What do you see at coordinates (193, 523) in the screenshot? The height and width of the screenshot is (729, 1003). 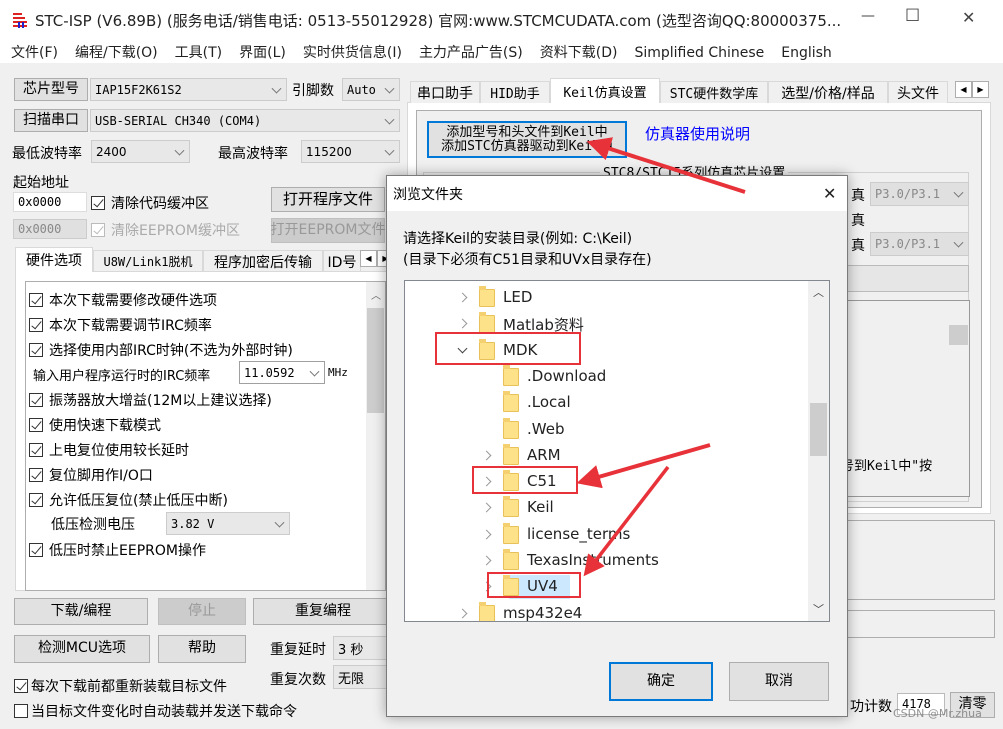 I see `lvd-value: 3.82 V` at bounding box center [193, 523].